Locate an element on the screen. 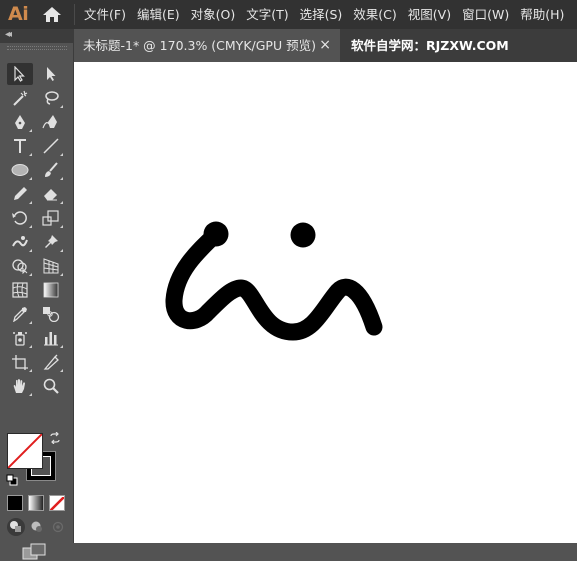 This screenshot has width=577, height=561. warp-icon is located at coordinates (20, 241).